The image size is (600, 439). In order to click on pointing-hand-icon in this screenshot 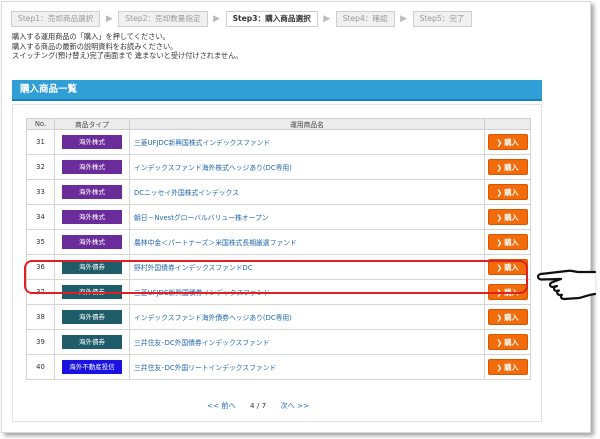, I will do `click(566, 285)`.